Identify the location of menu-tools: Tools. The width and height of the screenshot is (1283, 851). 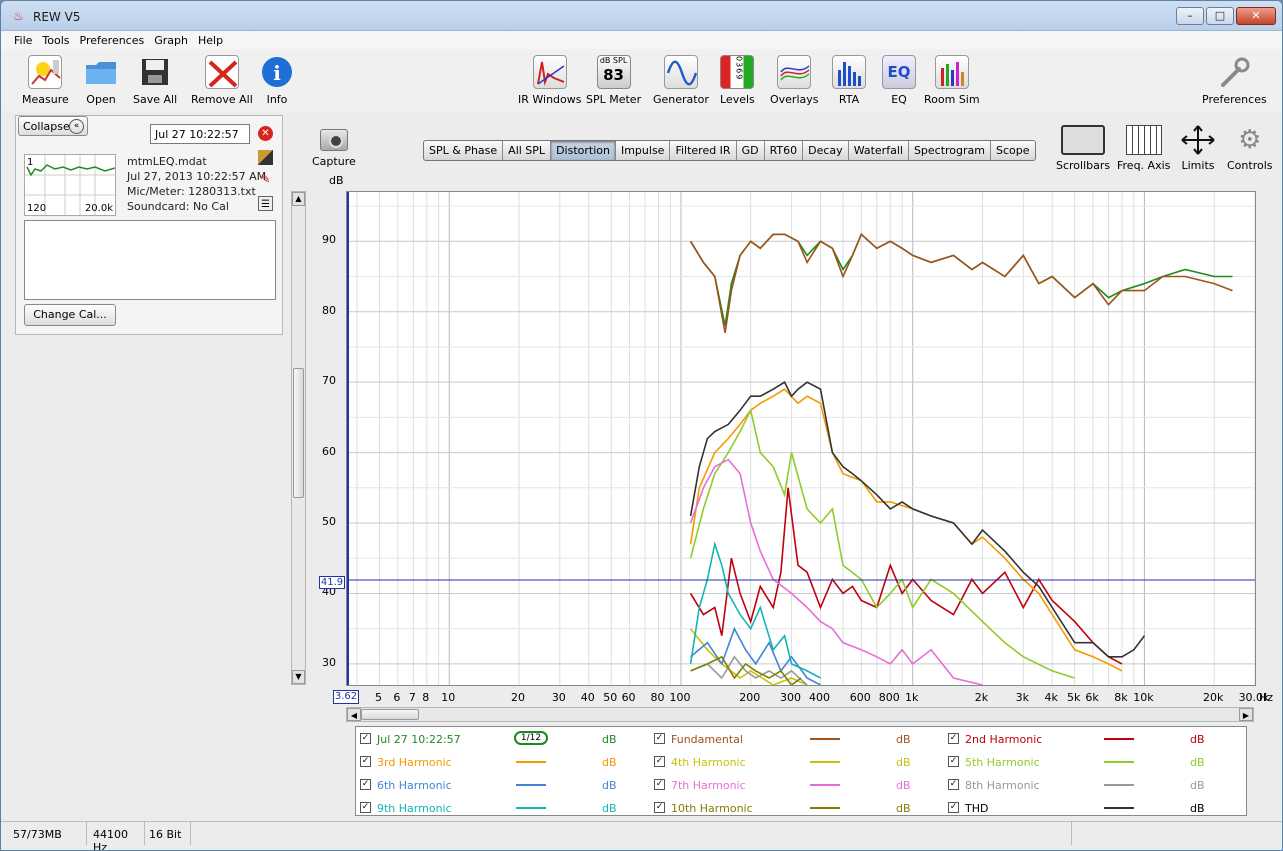
(55, 40).